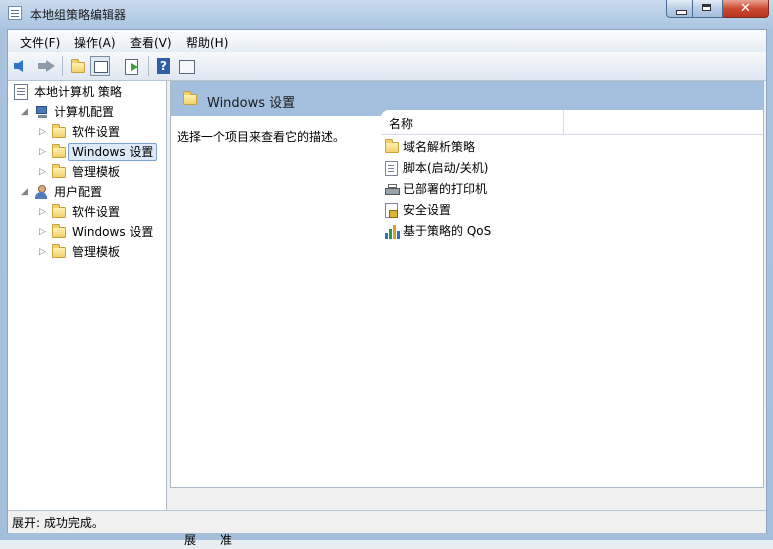 Image resolution: width=773 pixels, height=549 pixels. I want to click on tree-root-label: 本地计算机 策略, so click(78, 92).